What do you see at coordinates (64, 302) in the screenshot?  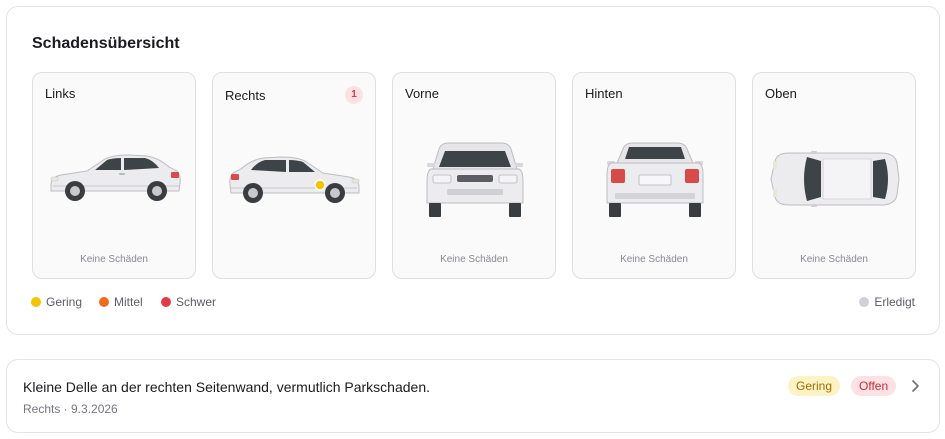 I see `legend-label-minor: Gering` at bounding box center [64, 302].